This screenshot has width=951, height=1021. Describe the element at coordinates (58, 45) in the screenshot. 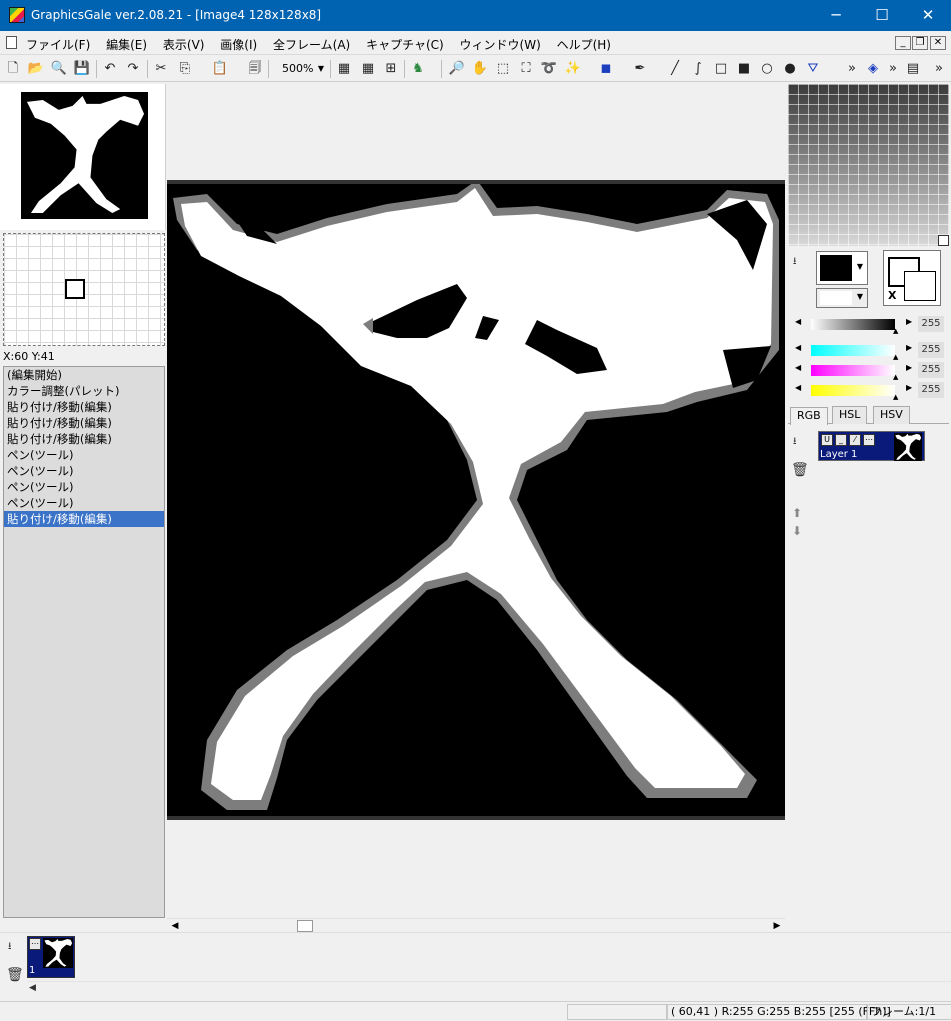

I see `menu-file: ファイル(F)` at that location.